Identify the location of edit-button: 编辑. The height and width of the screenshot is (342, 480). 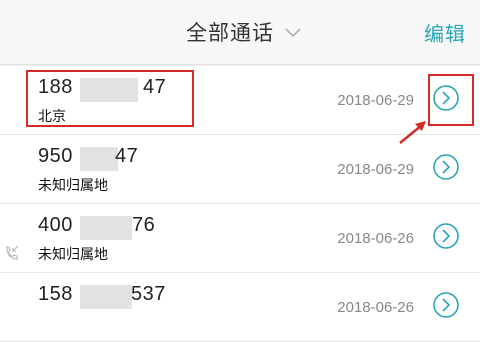
(445, 32).